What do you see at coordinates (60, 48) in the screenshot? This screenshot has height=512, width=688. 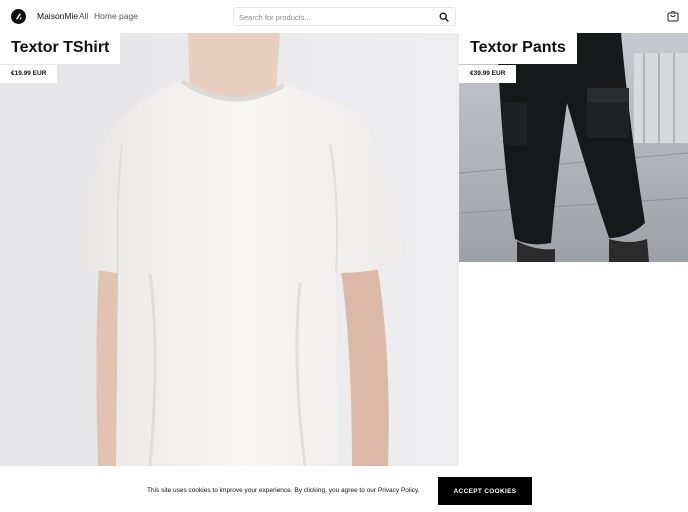 I see `product-title: Textor TShirt` at bounding box center [60, 48].